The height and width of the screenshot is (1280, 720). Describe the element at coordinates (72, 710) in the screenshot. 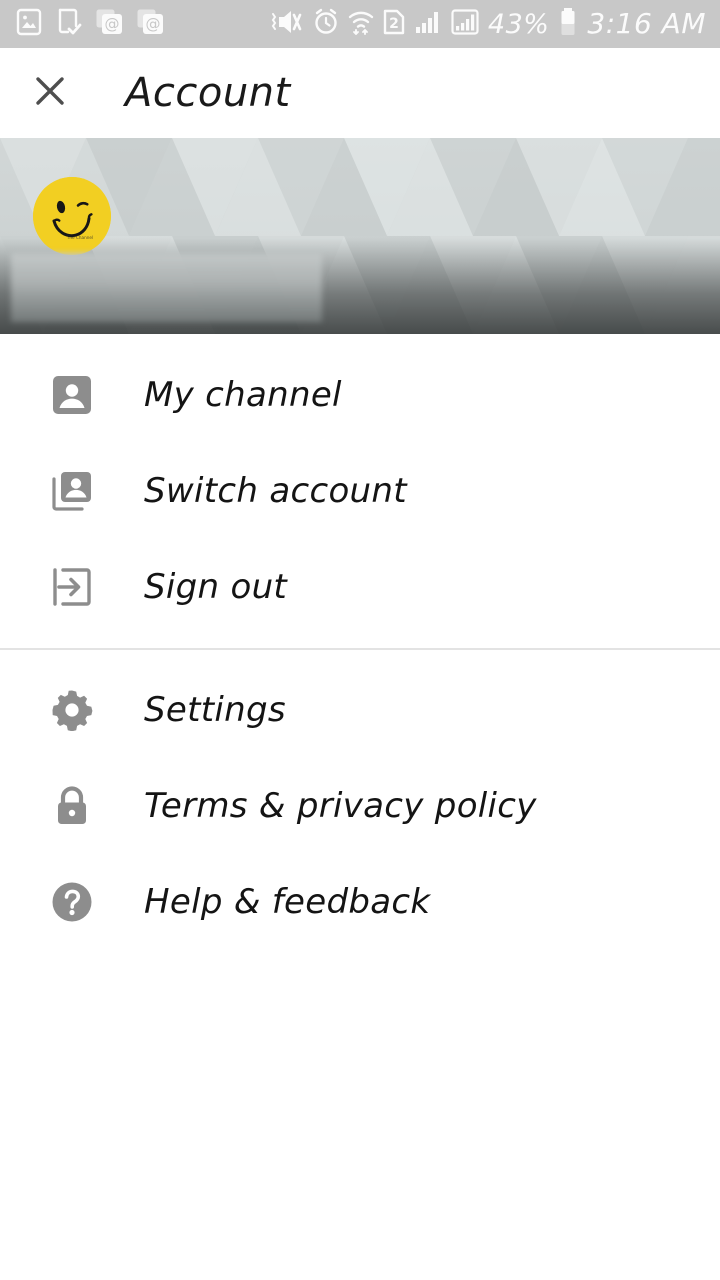

I see `gear-icon` at that location.